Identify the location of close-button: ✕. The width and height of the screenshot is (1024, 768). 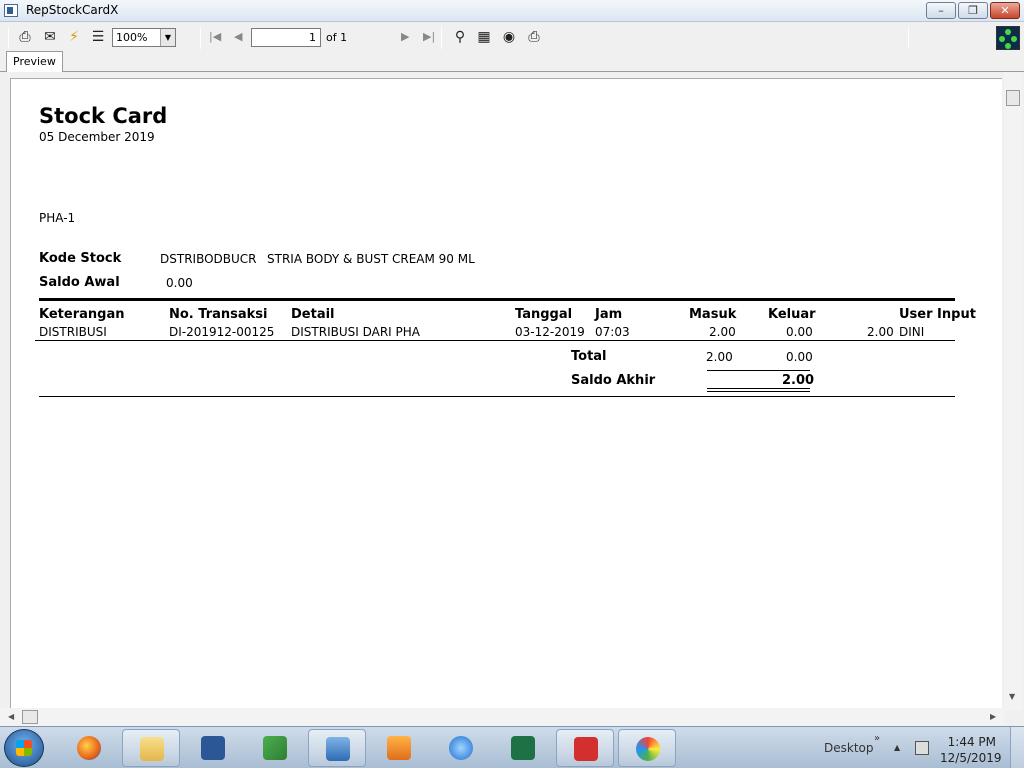
(1005, 10).